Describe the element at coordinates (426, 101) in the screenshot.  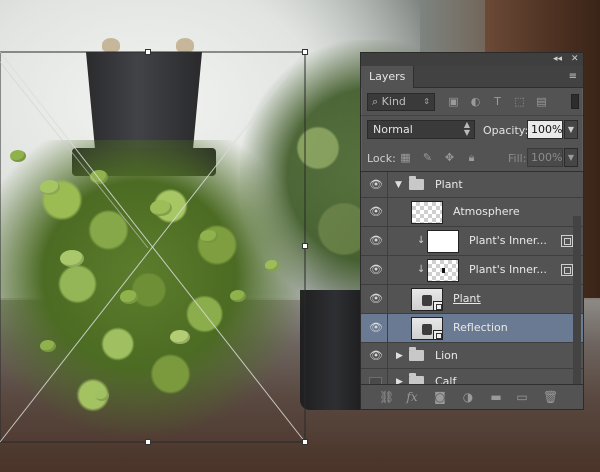
I see `updown-arrows-icon: ⇕` at that location.